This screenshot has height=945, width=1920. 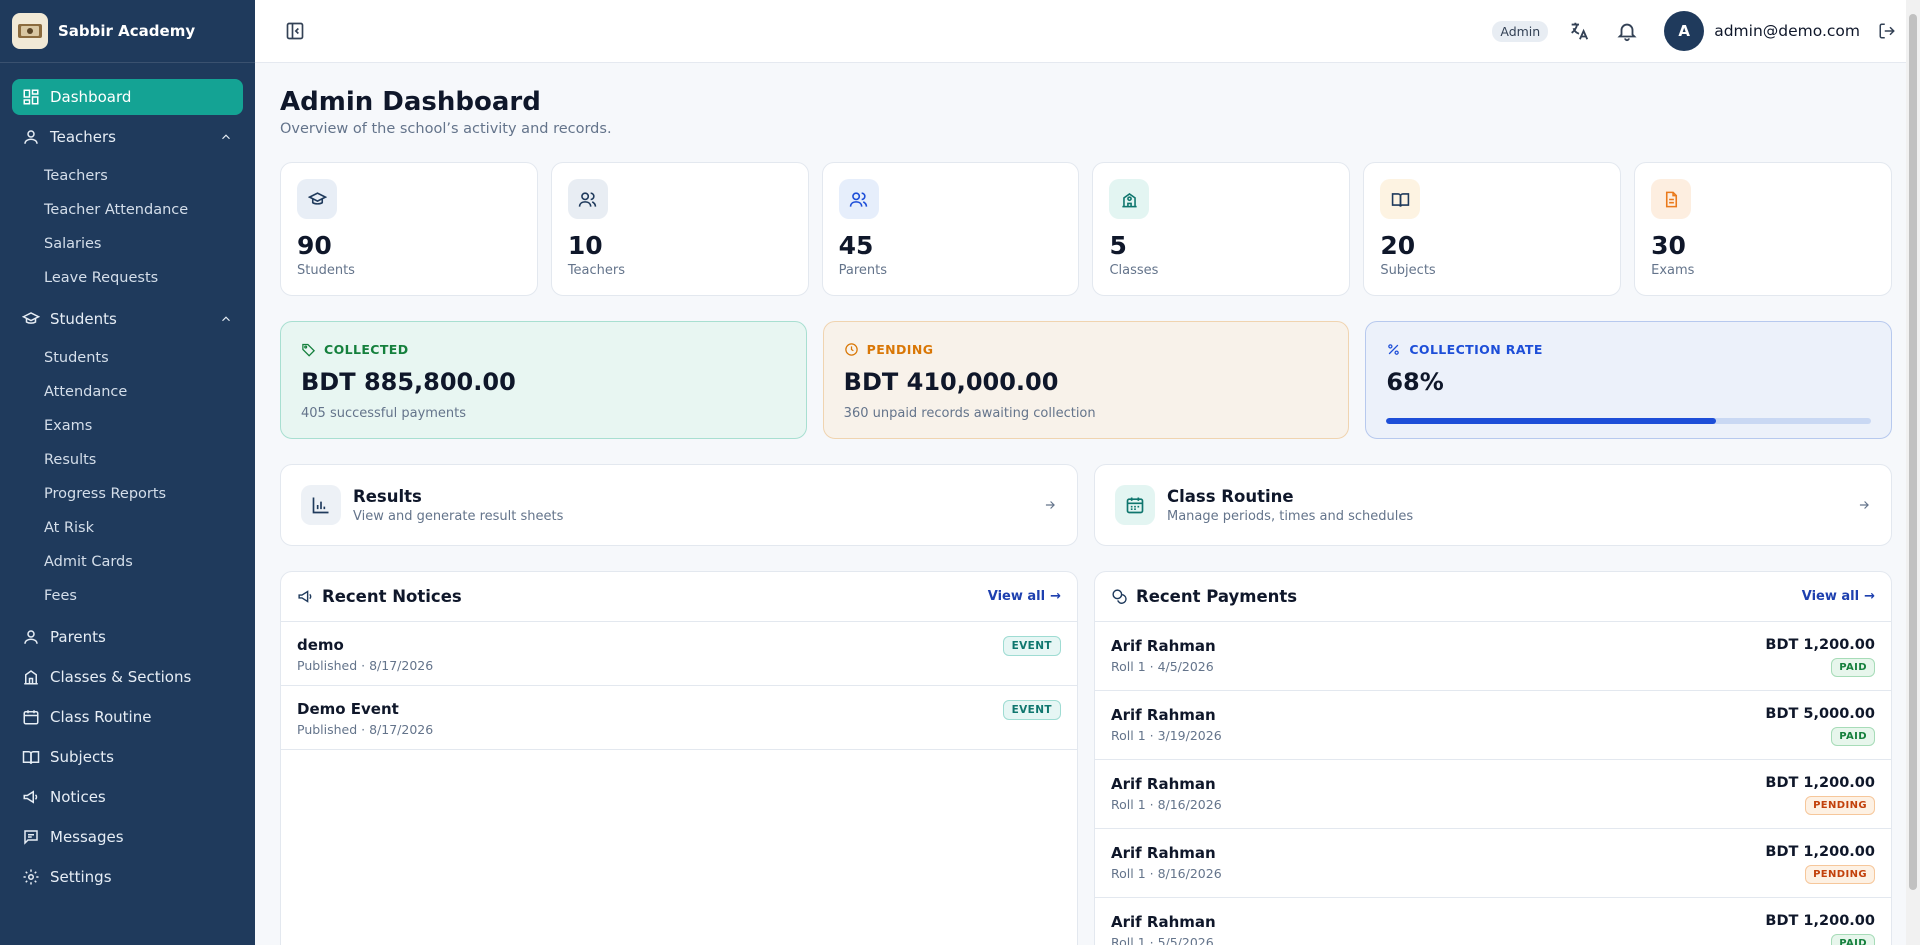 What do you see at coordinates (127, 637) in the screenshot?
I see `sidebar-item-parents: Parents` at bounding box center [127, 637].